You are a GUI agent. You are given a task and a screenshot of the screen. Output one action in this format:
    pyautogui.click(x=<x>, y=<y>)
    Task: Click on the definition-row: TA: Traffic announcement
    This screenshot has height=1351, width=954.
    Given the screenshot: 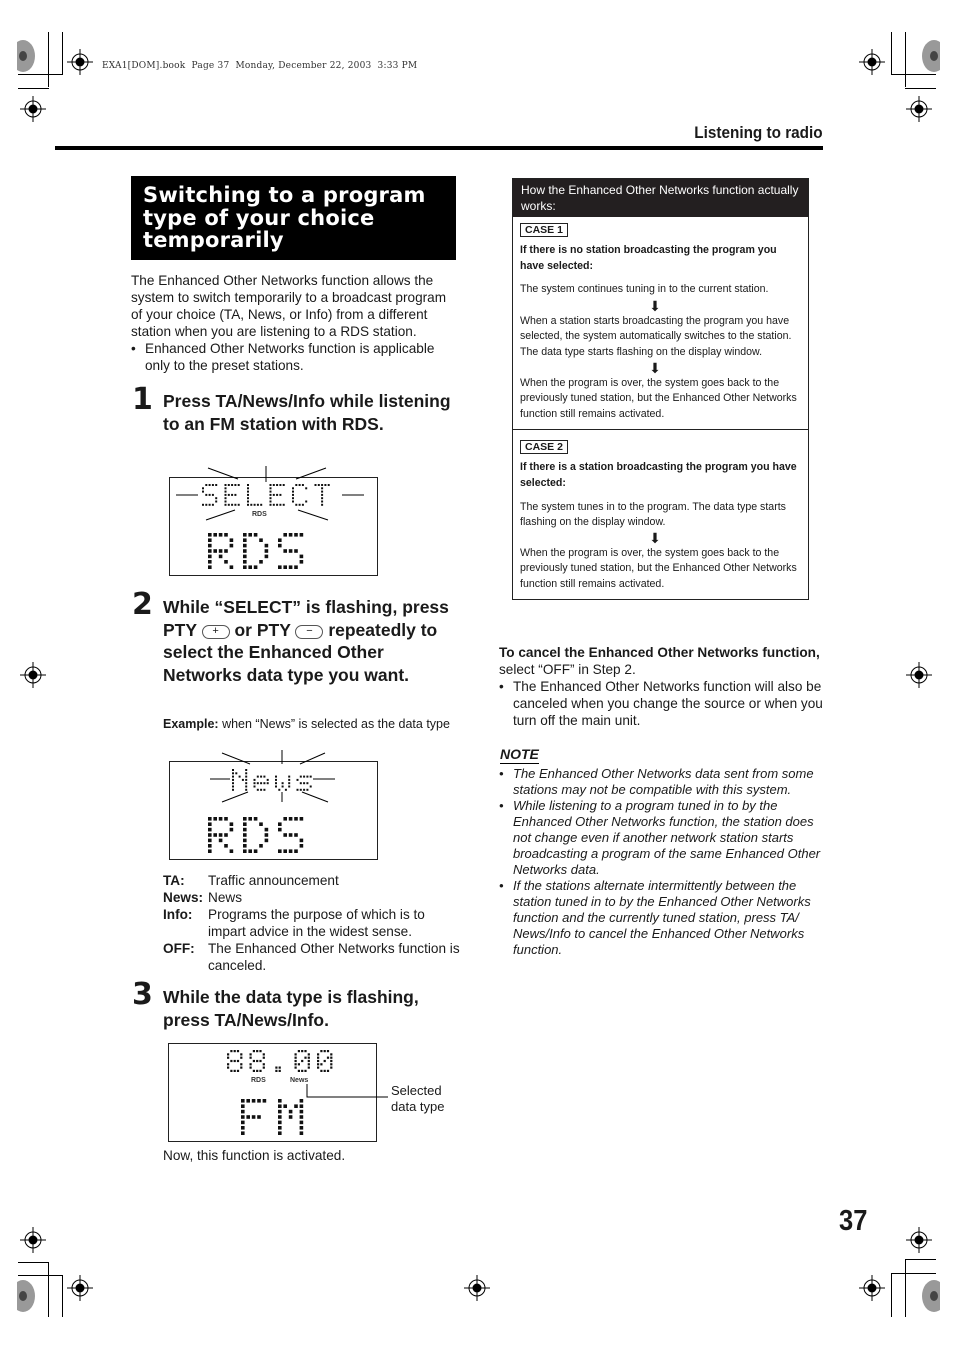 What is the action you would take?
    pyautogui.click(x=313, y=880)
    